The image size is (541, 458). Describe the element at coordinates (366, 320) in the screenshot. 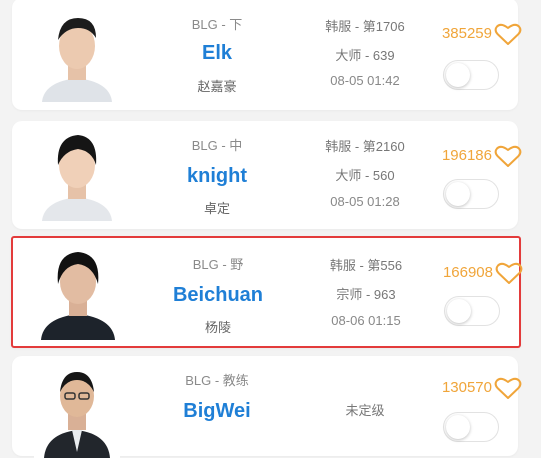

I see `last-active-time: 08-06 01:15` at that location.